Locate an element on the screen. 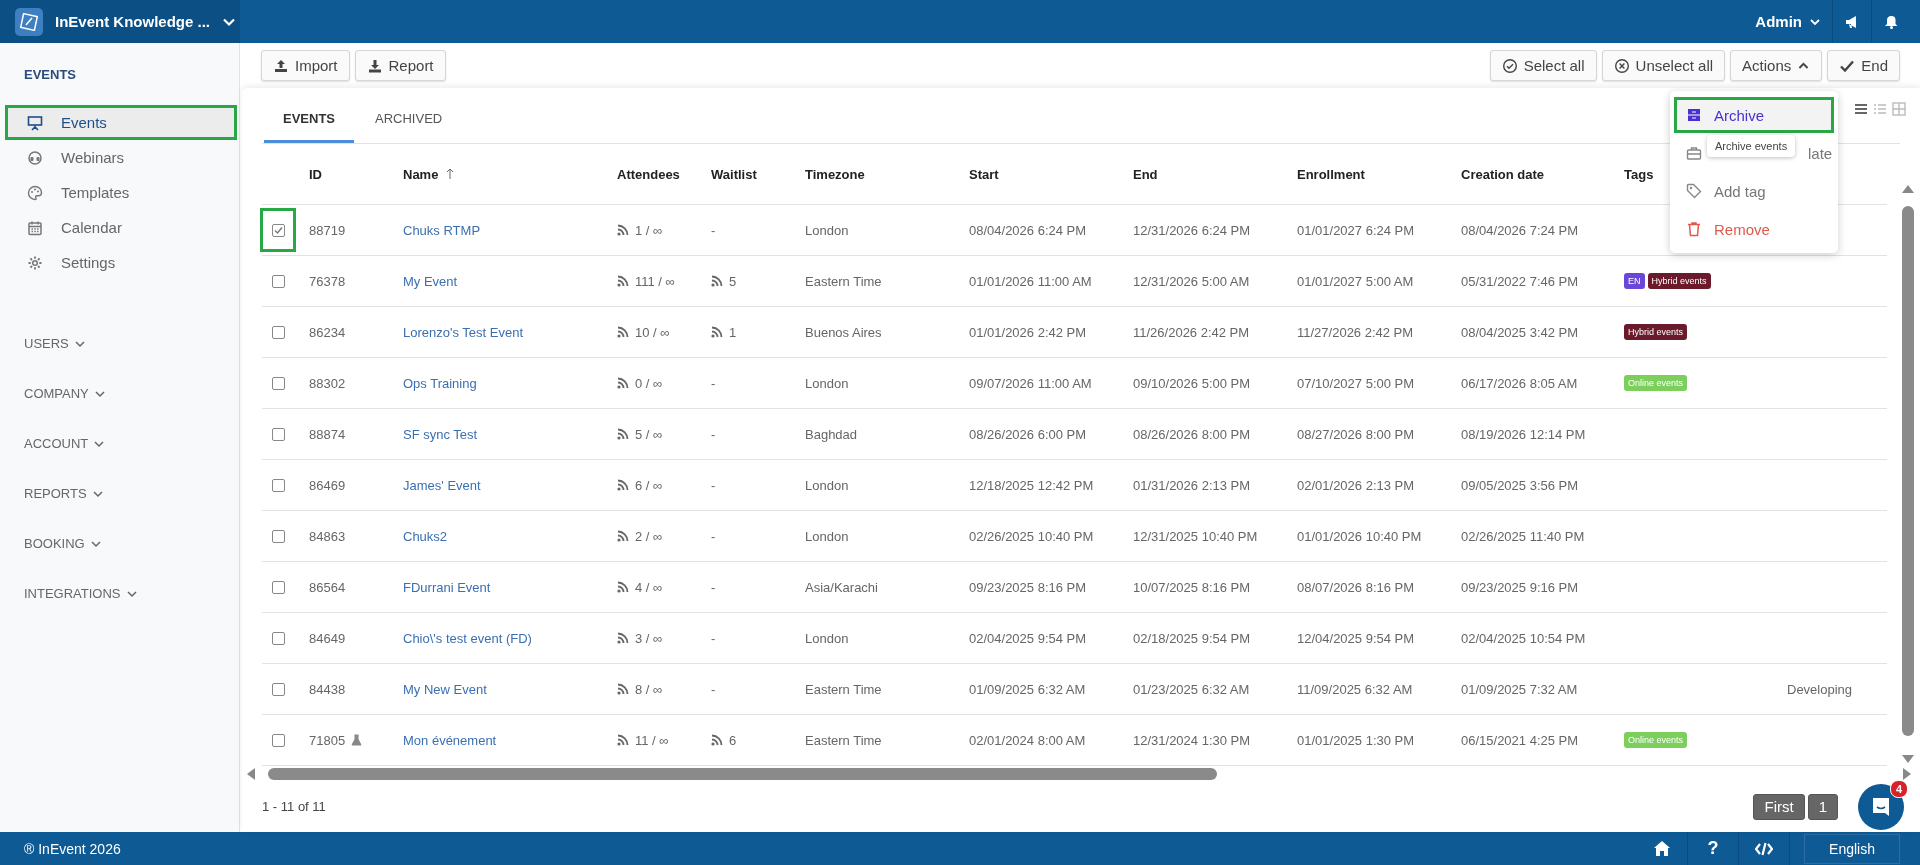 The width and height of the screenshot is (1920, 865). menu-item: Remove is located at coordinates (1754, 229).